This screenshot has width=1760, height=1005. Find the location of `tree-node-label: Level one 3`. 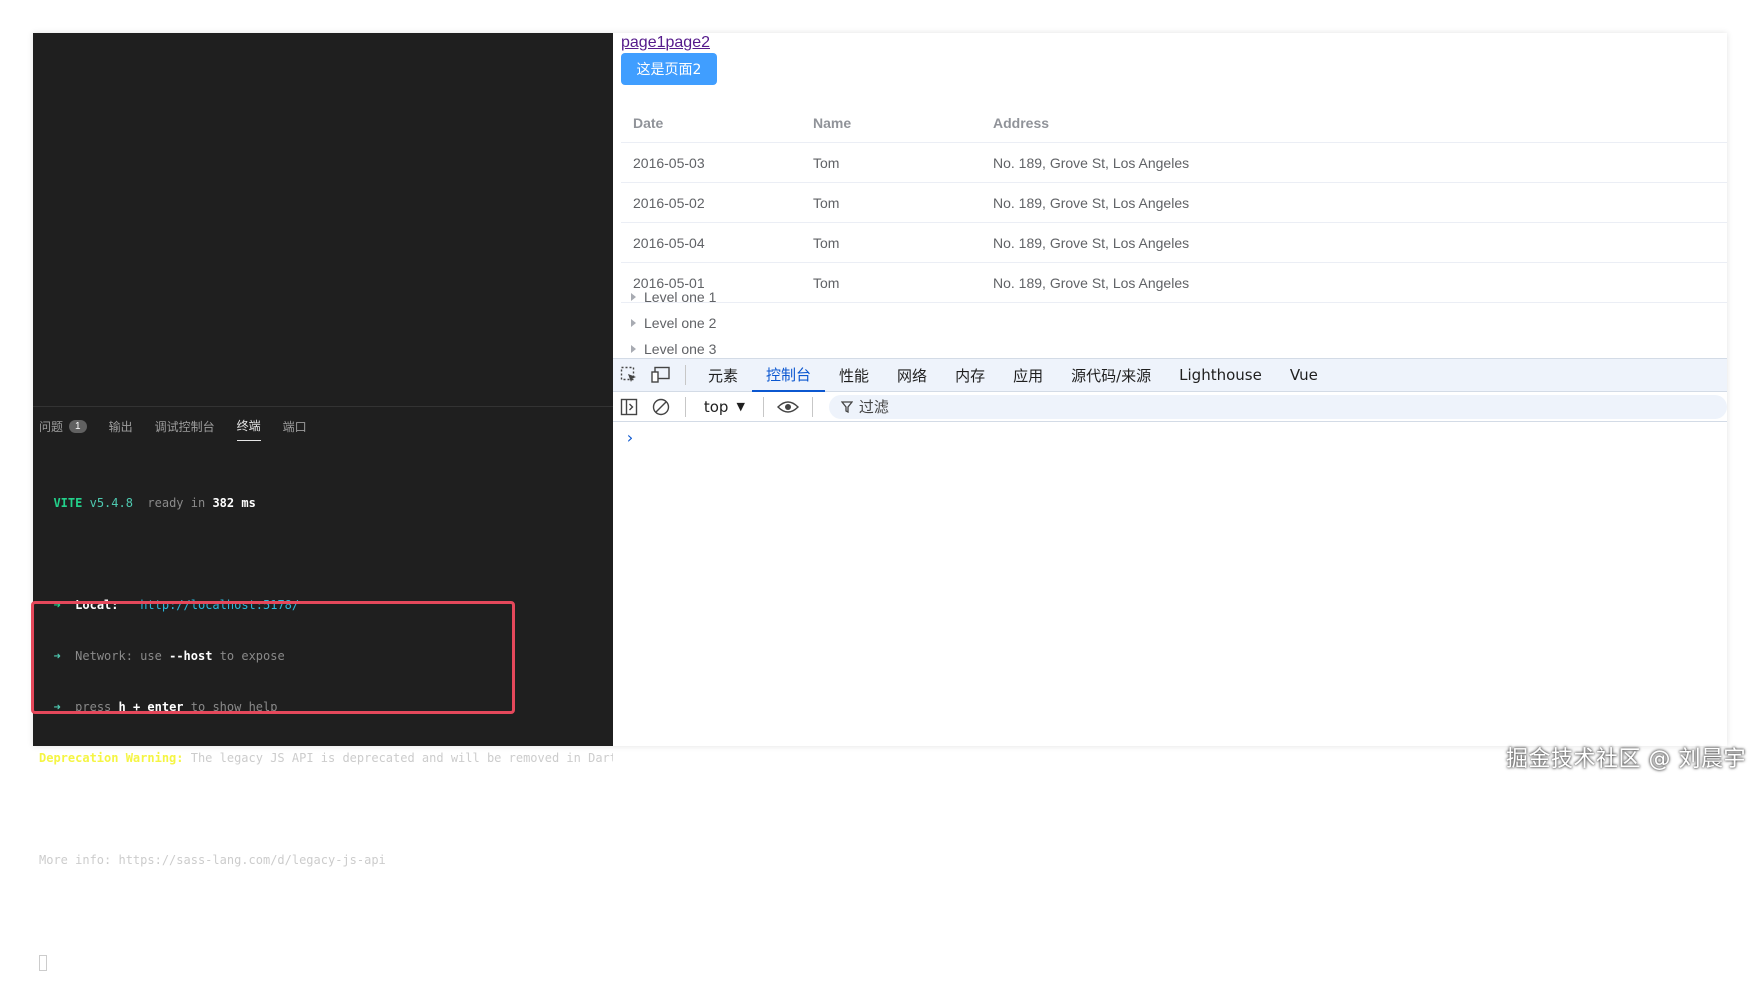

tree-node-label: Level one 3 is located at coordinates (680, 349).